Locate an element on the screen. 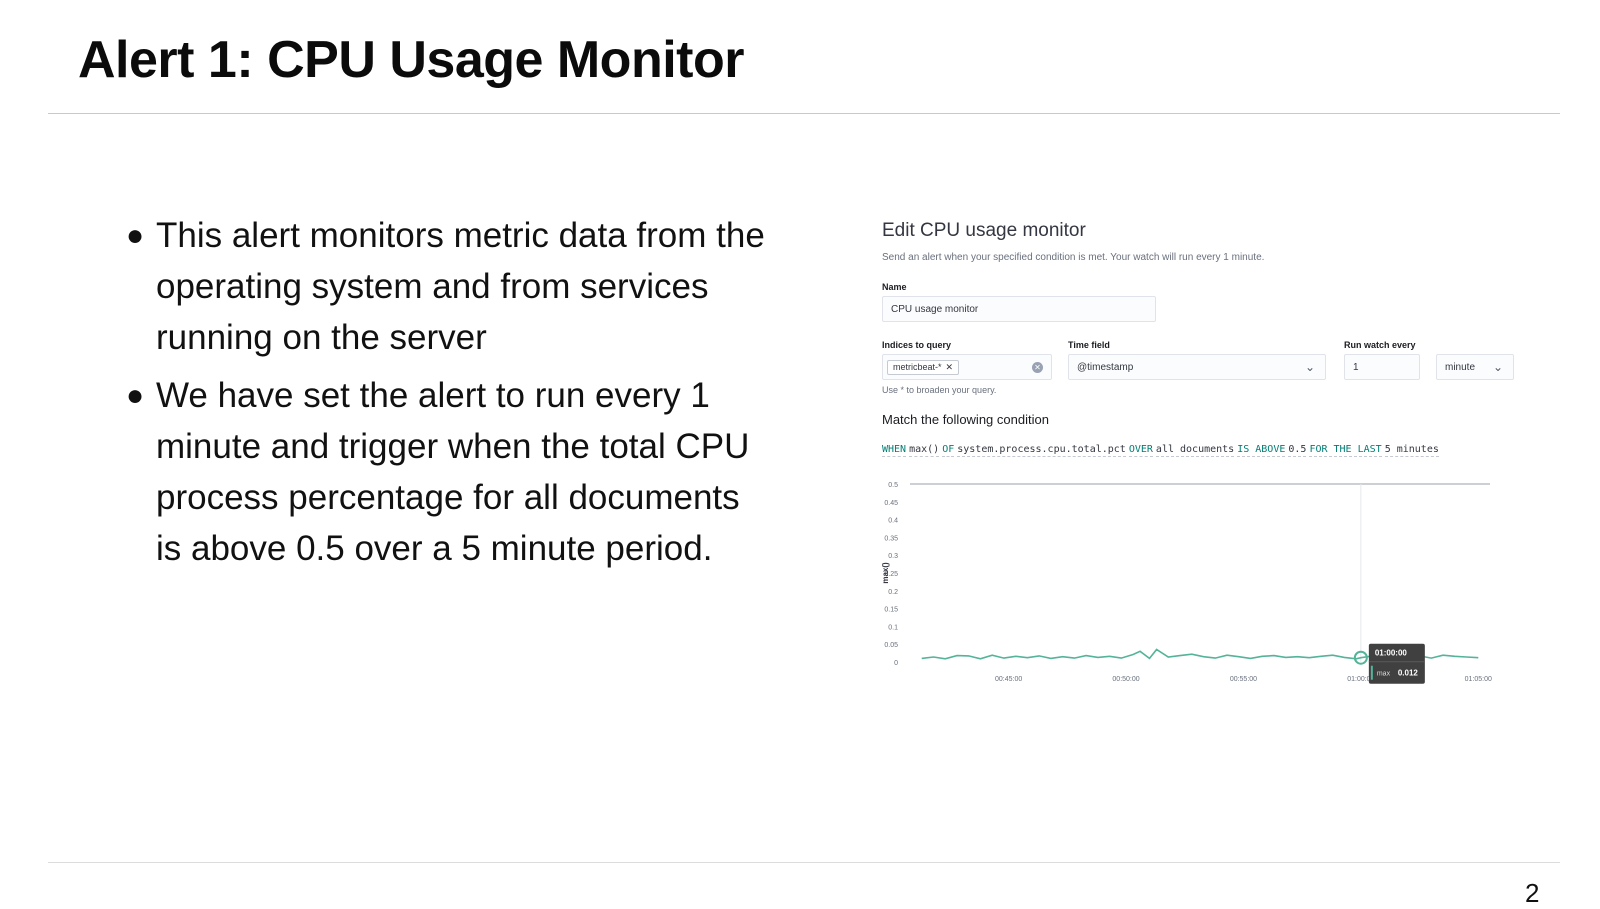 This screenshot has height=909, width=1600. expr-for-the-last: FOR THE LAST is located at coordinates (1345, 450).